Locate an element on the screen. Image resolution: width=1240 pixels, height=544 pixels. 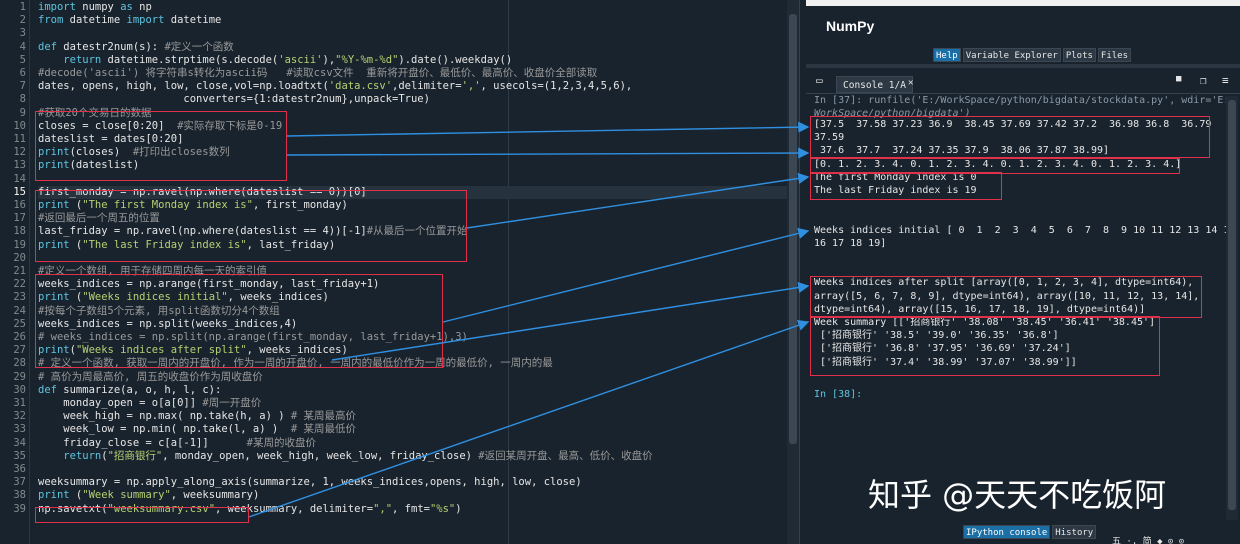
arrow-monday is located at coordinates (638, 200).